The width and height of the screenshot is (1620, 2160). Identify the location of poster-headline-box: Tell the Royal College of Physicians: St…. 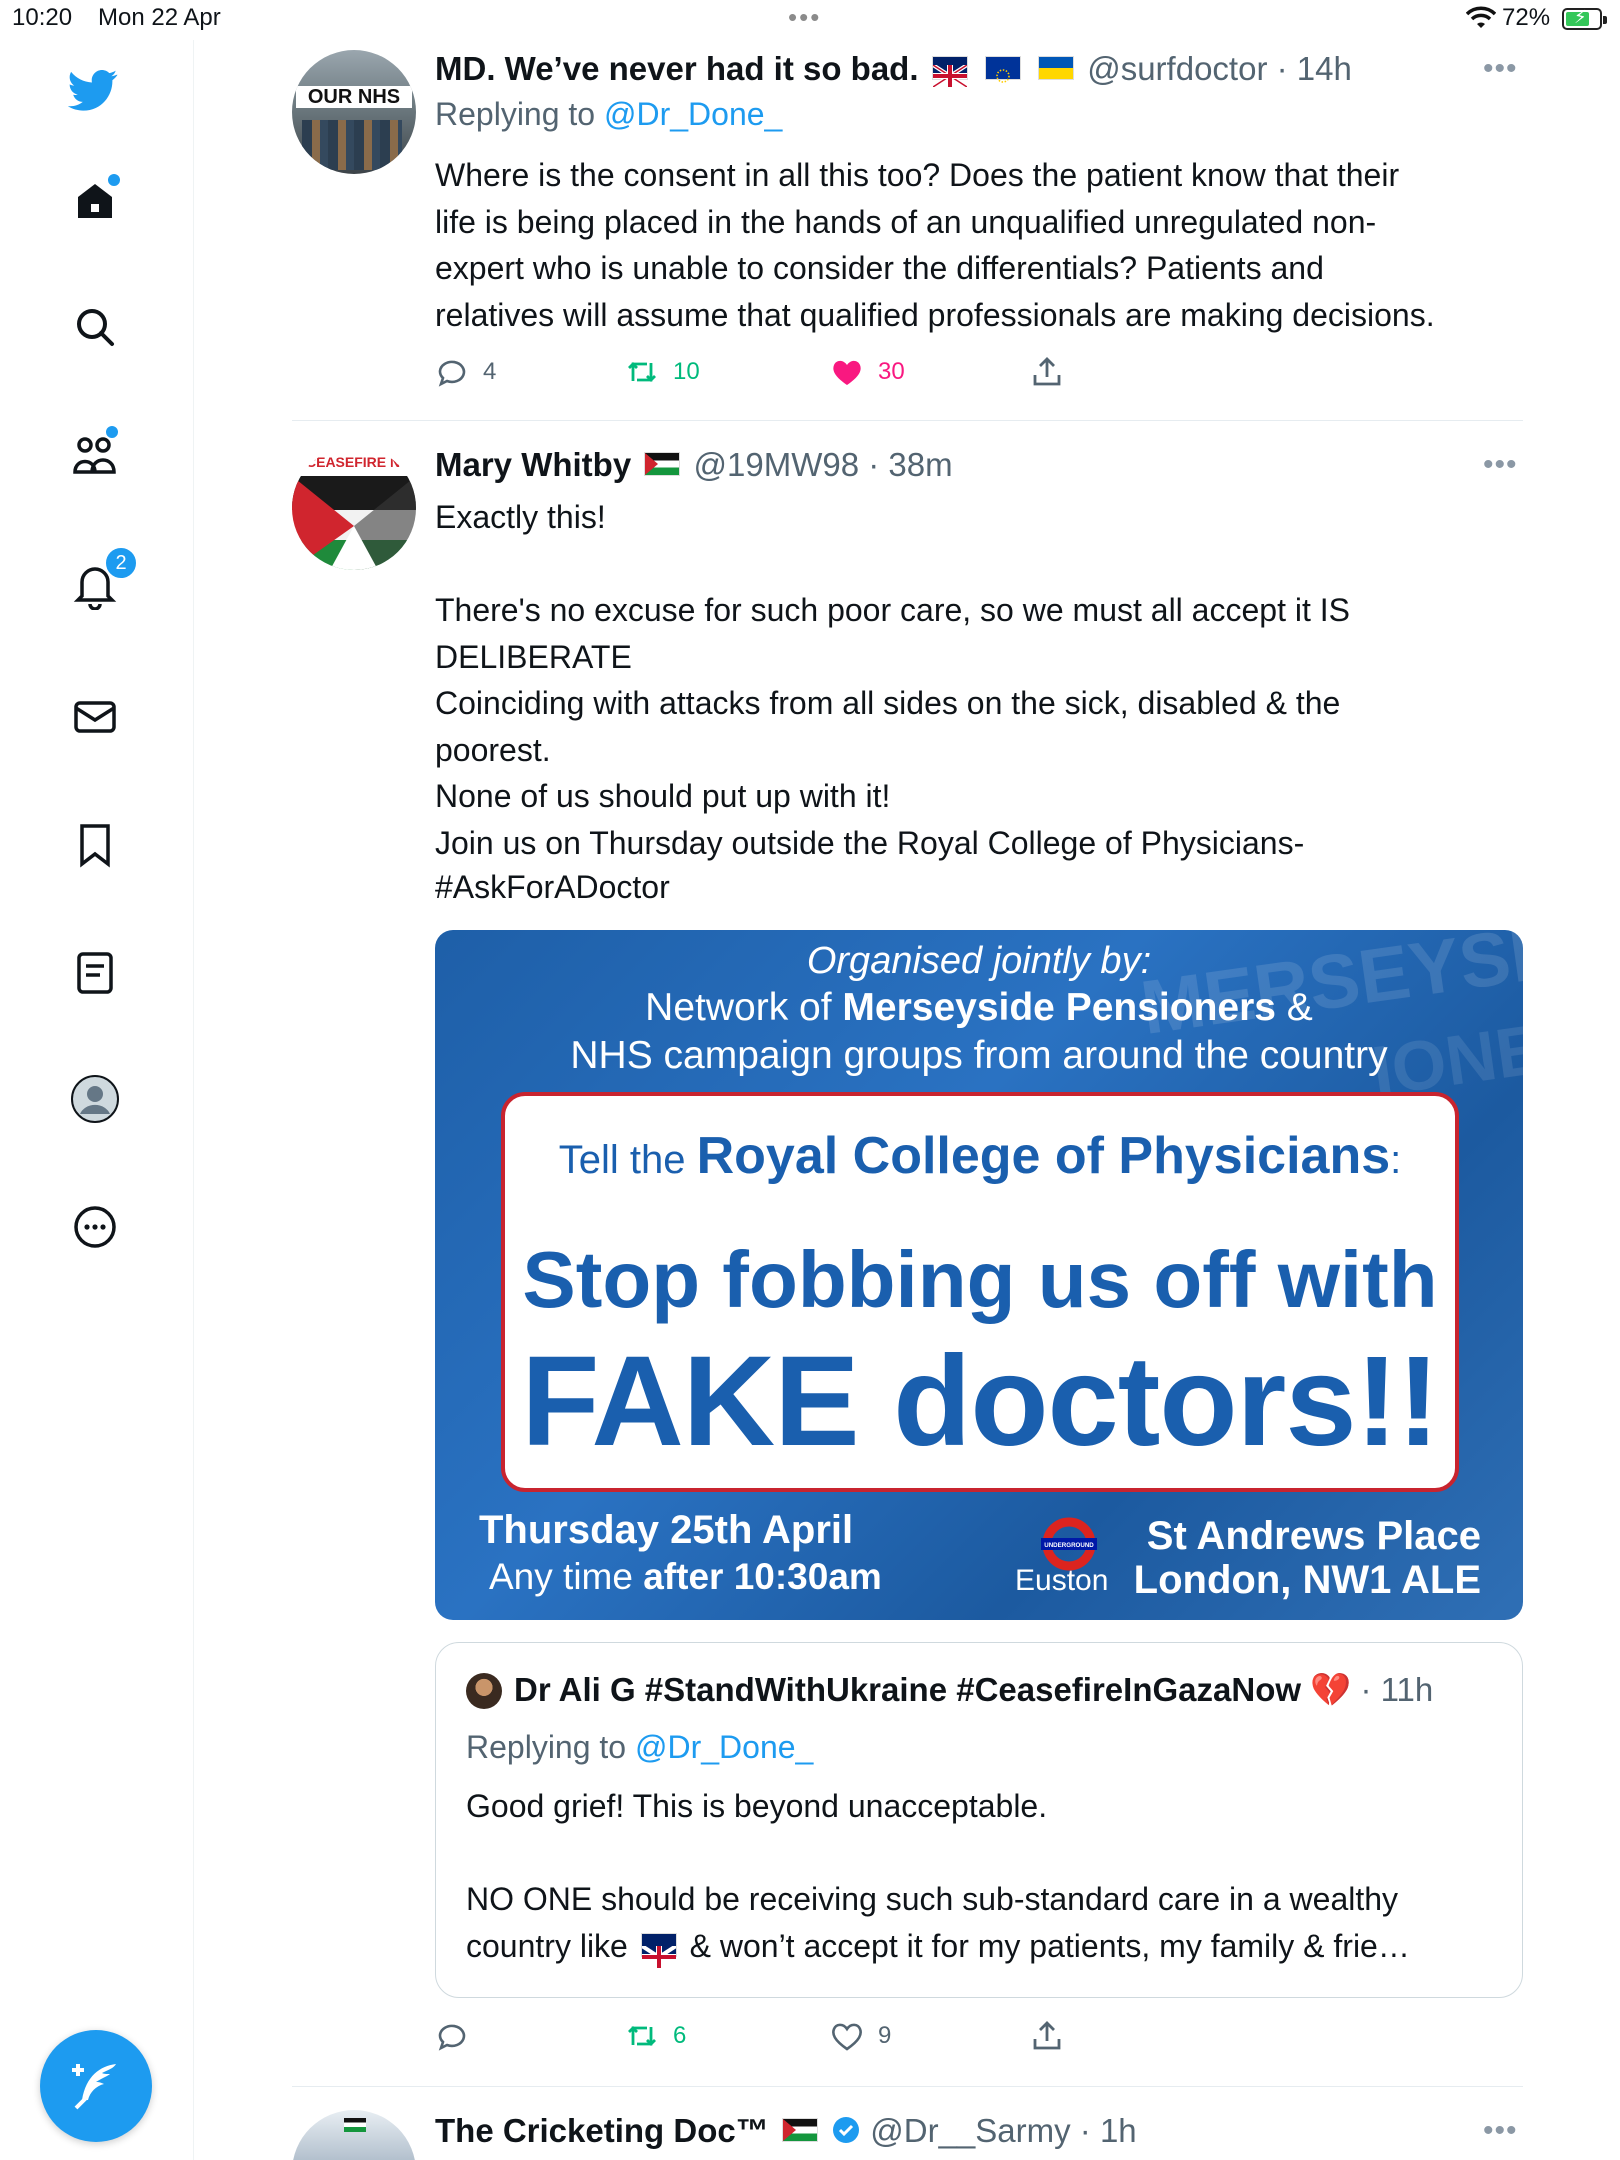
(980, 1292).